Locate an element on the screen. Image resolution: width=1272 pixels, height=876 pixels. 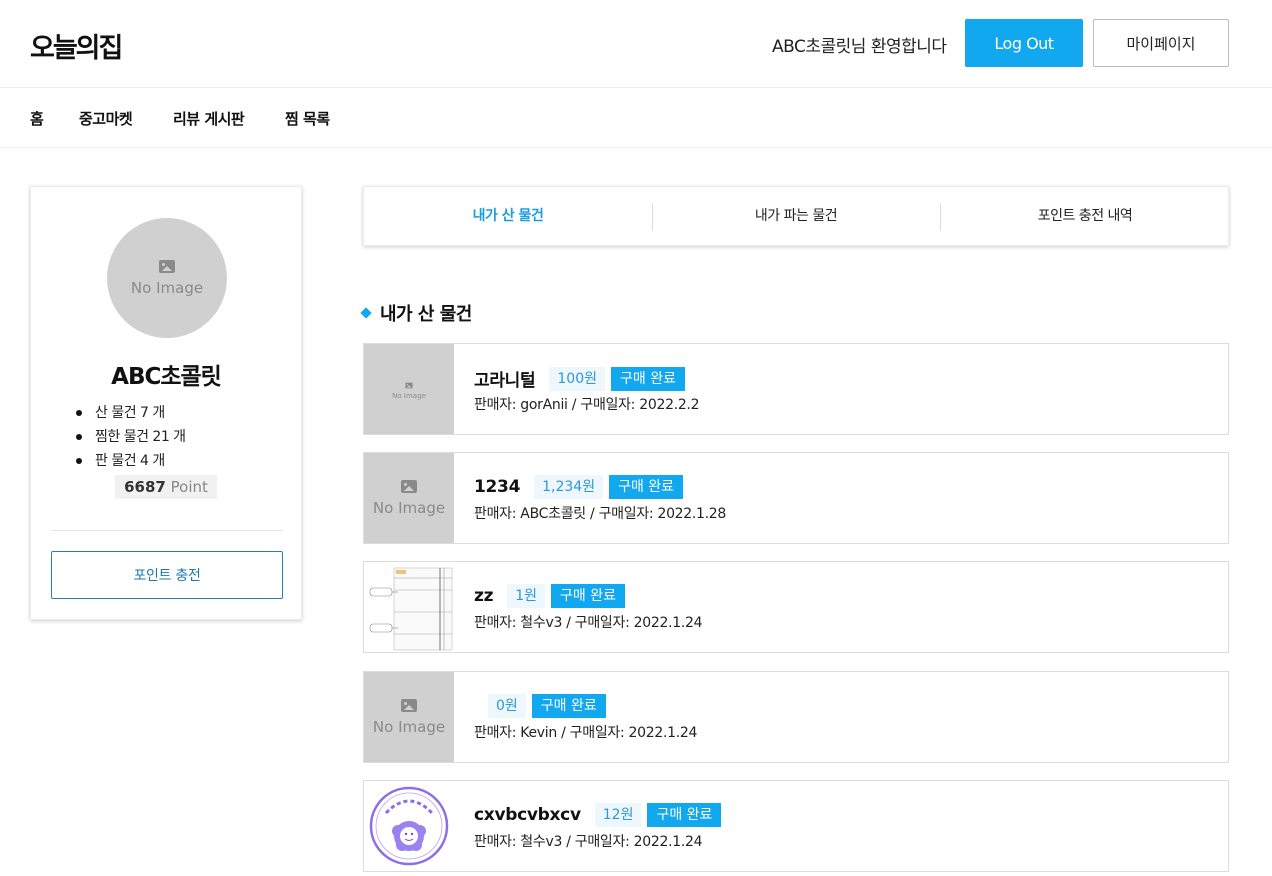
stamp-thumbnail-icon is located at coordinates (409, 826).